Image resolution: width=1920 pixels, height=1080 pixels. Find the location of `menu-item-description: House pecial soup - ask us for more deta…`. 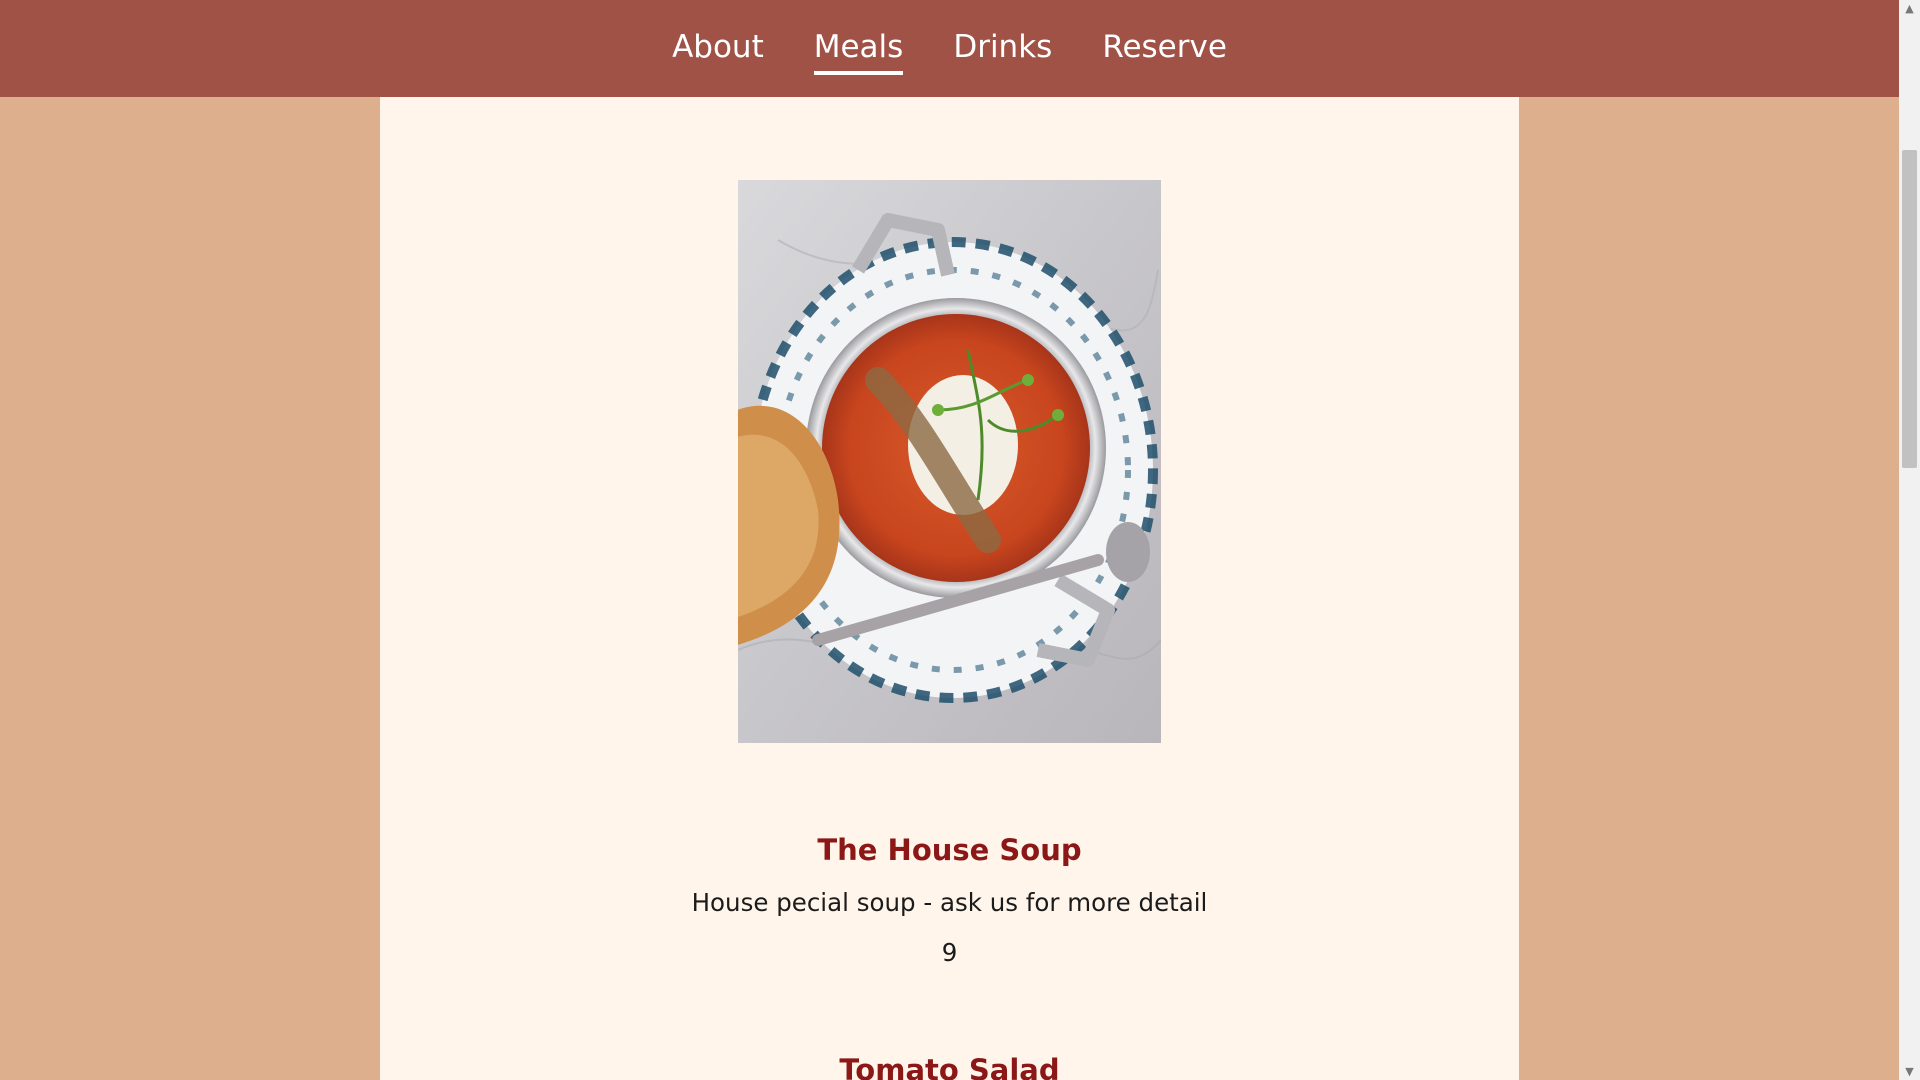

menu-item-description: House pecial soup - ask us for more deta… is located at coordinates (949, 902).